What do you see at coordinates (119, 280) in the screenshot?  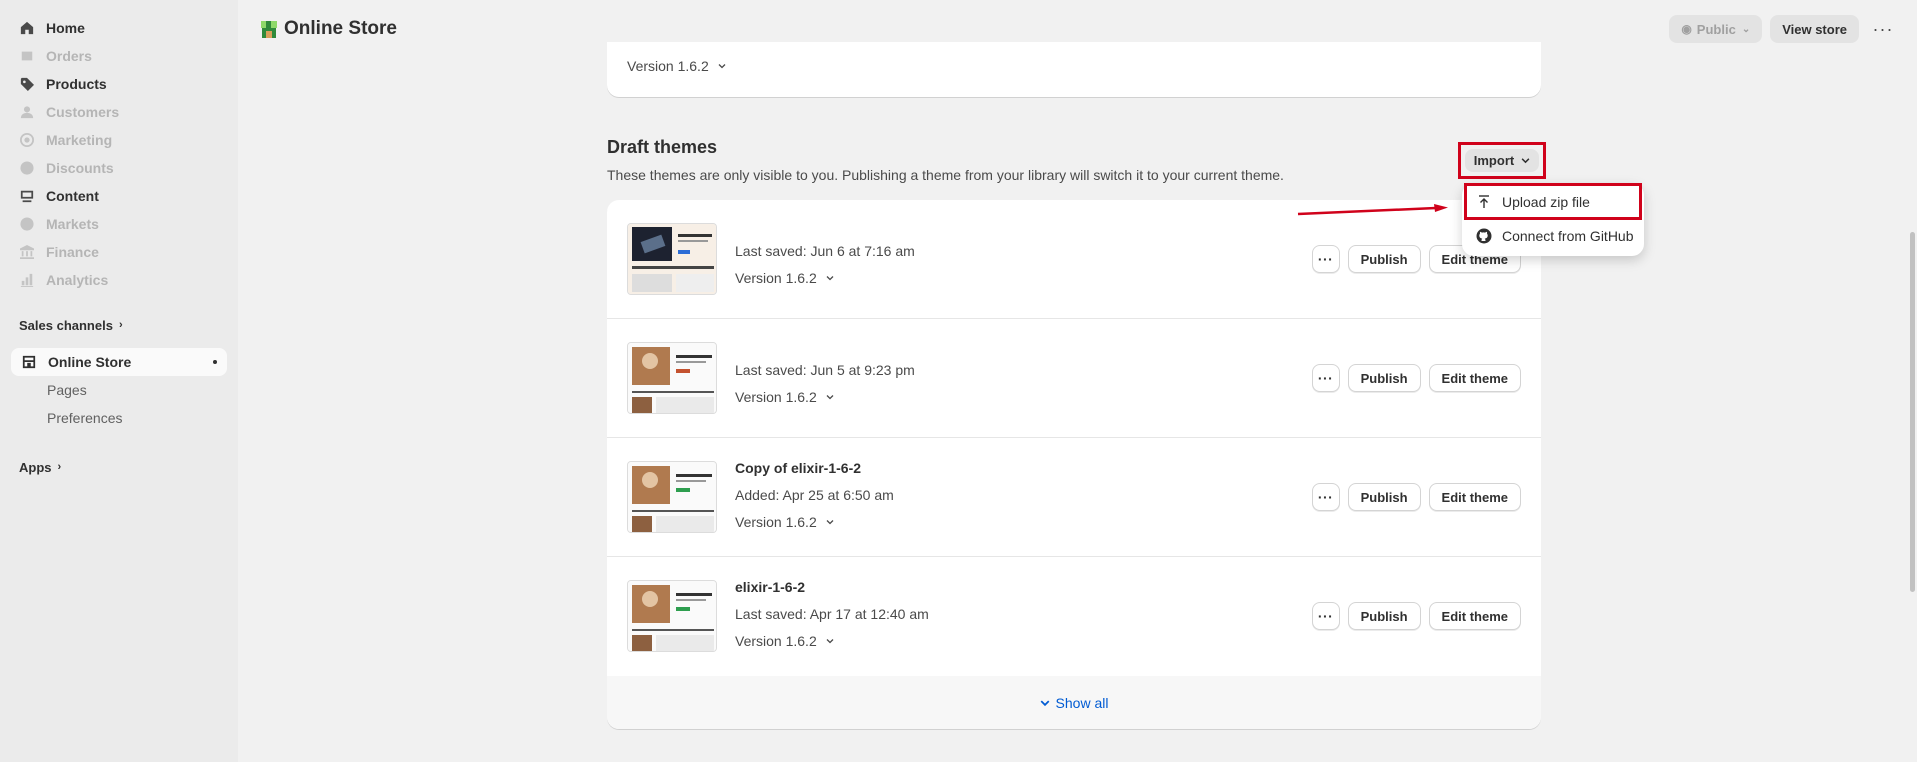 I see `sidebar-item-analytics: Analytics` at bounding box center [119, 280].